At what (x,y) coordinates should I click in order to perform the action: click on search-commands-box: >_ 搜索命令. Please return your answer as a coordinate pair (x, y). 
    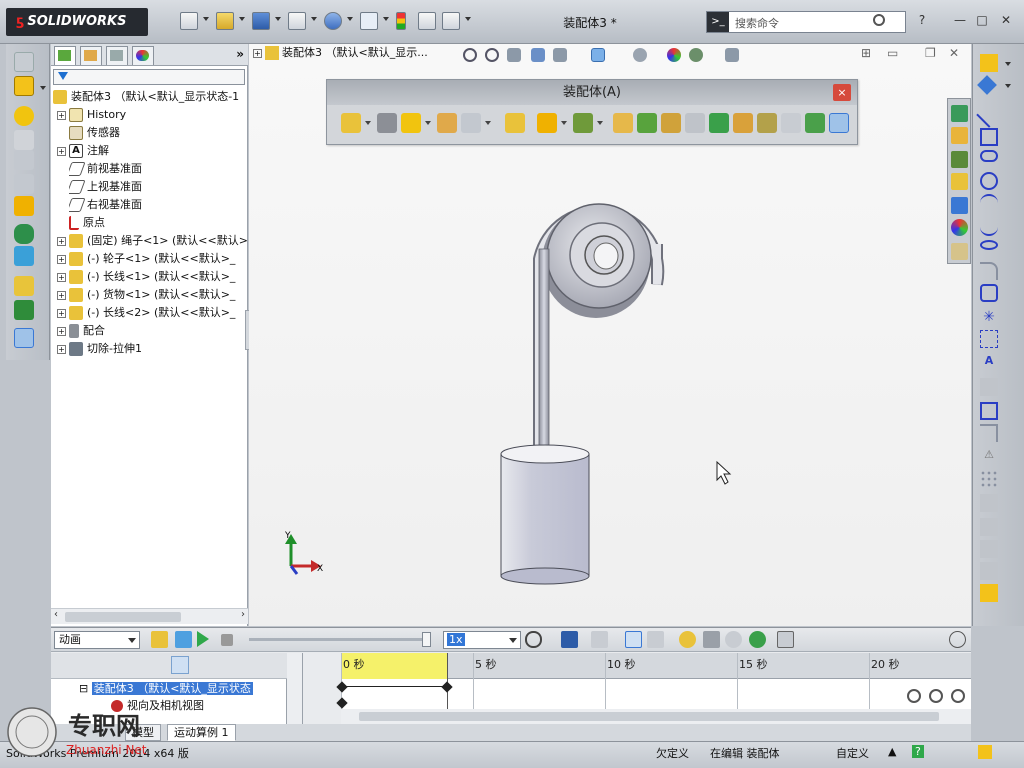
    Looking at the image, I should click on (806, 22).